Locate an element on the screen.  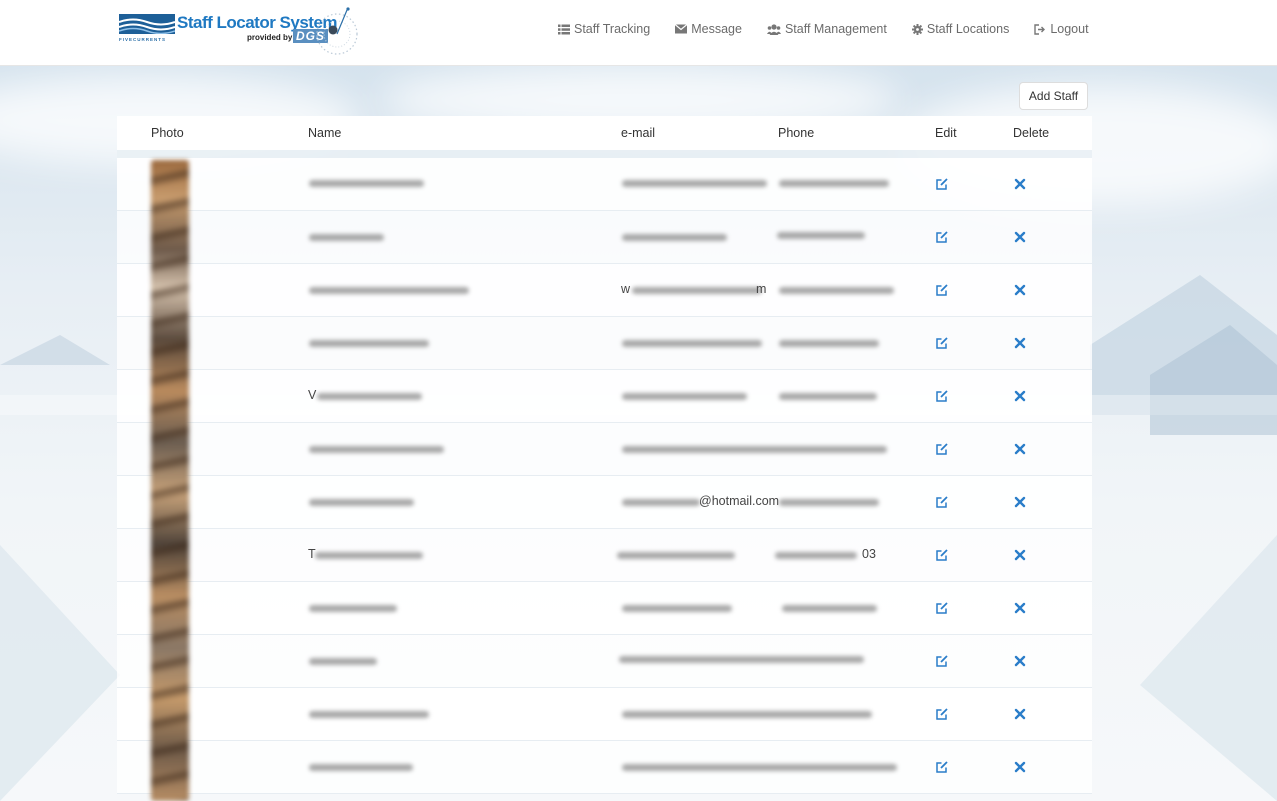
nav-staff-management: Staff Management is located at coordinates (826, 29).